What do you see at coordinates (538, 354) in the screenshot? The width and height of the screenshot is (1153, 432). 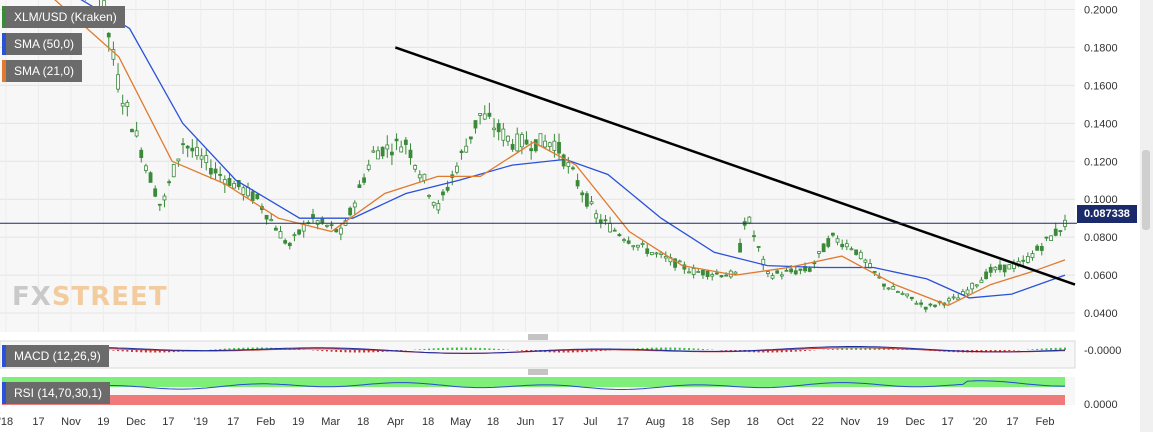 I see `macd-panel-bg` at bounding box center [538, 354].